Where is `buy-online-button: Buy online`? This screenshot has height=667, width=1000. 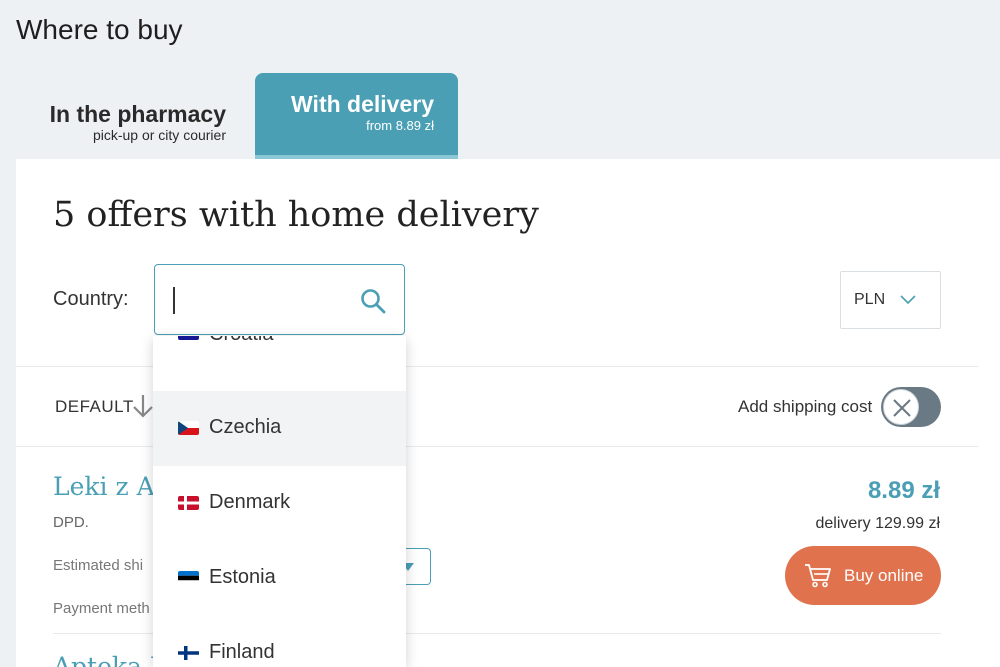
buy-online-button: Buy online is located at coordinates (863, 575).